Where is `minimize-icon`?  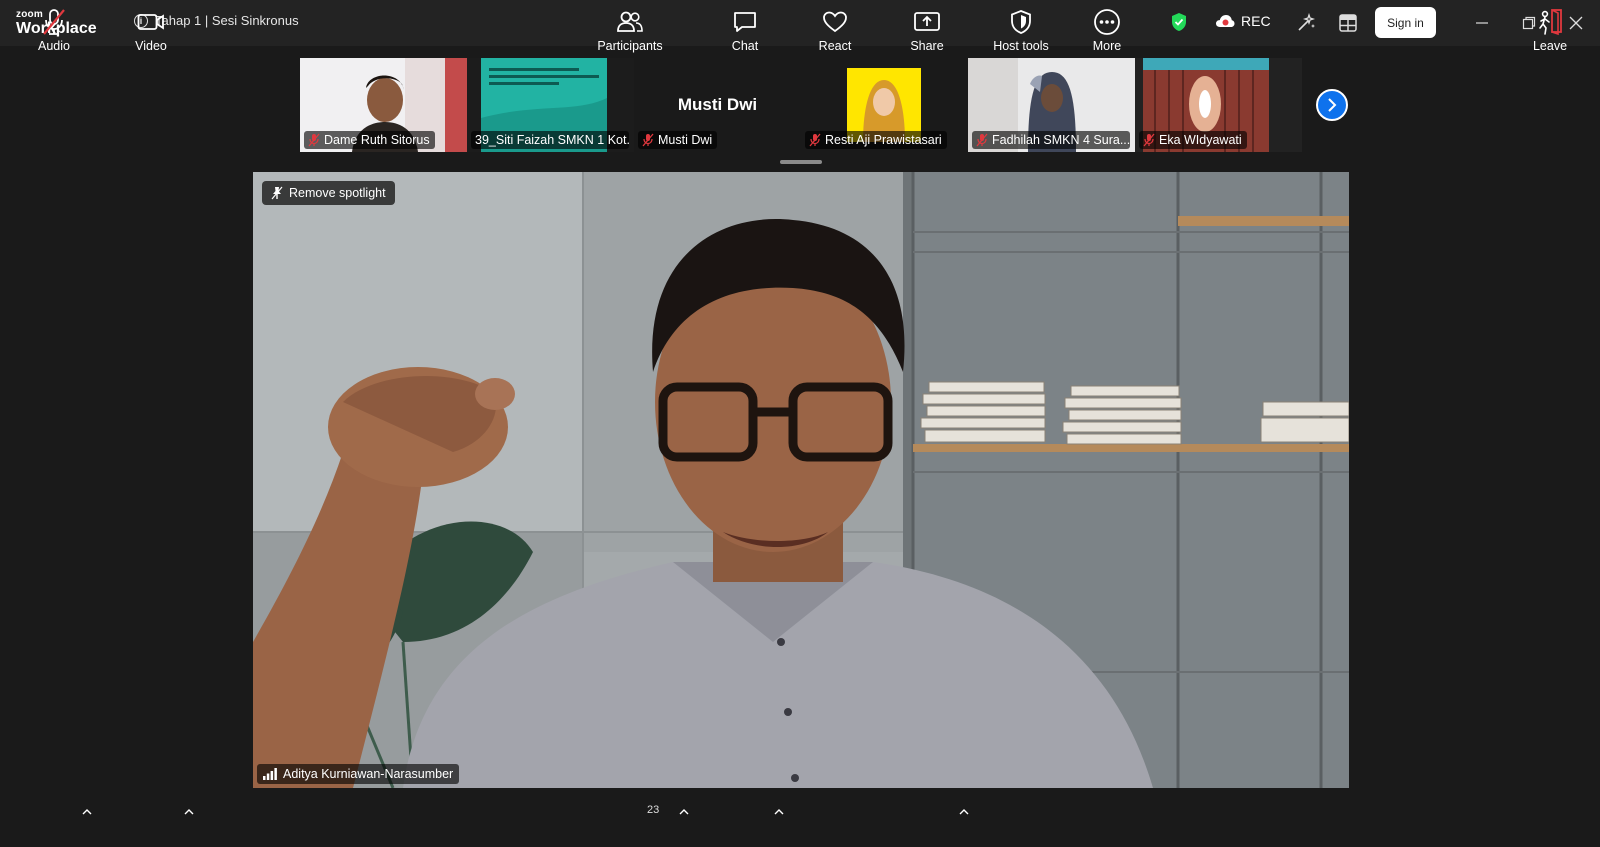 minimize-icon is located at coordinates (1482, 23).